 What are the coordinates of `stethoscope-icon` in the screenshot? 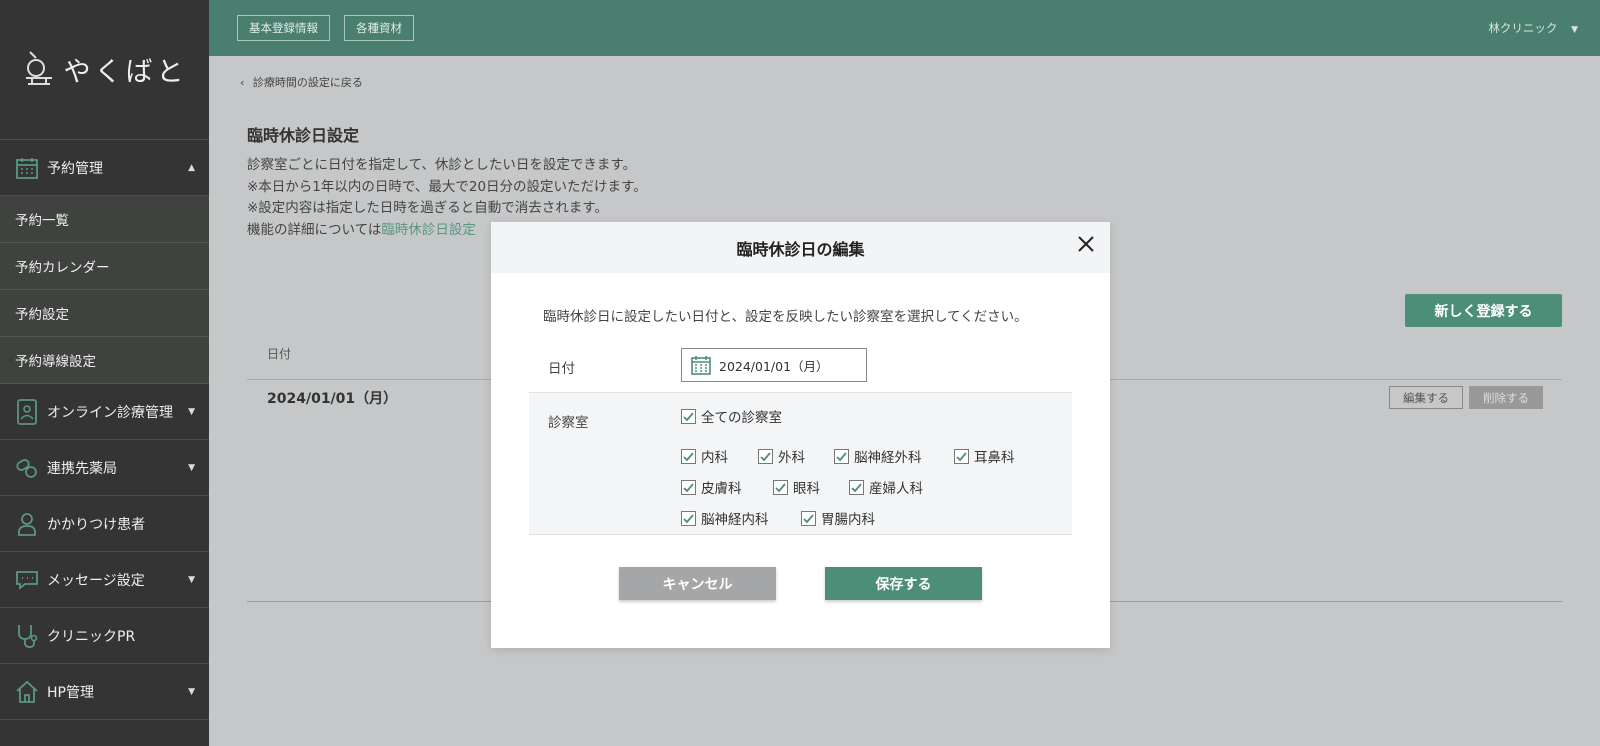 It's located at (27, 636).